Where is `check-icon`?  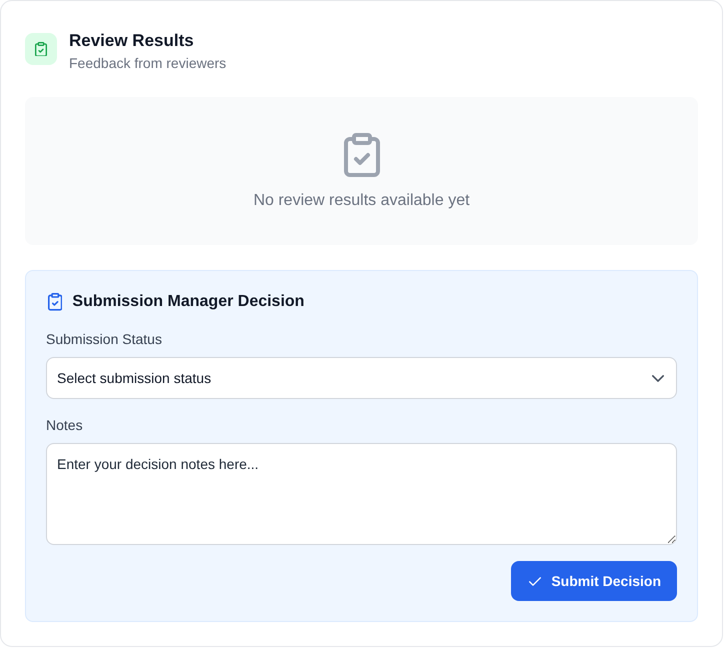 check-icon is located at coordinates (535, 581).